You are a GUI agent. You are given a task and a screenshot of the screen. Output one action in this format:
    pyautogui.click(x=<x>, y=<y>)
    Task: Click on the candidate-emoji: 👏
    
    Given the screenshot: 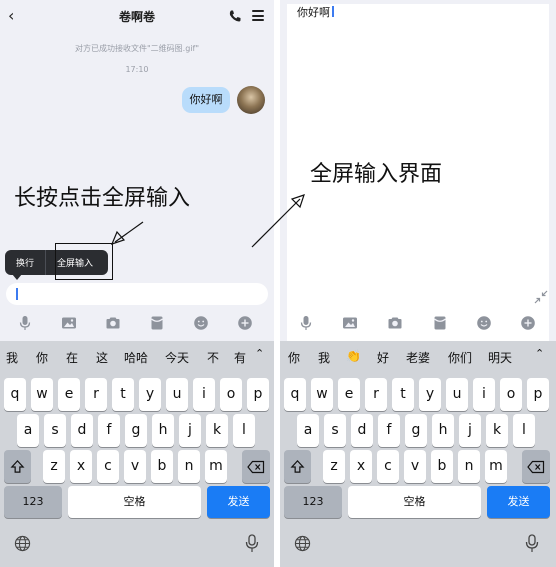 What is the action you would take?
    pyautogui.click(x=353, y=356)
    